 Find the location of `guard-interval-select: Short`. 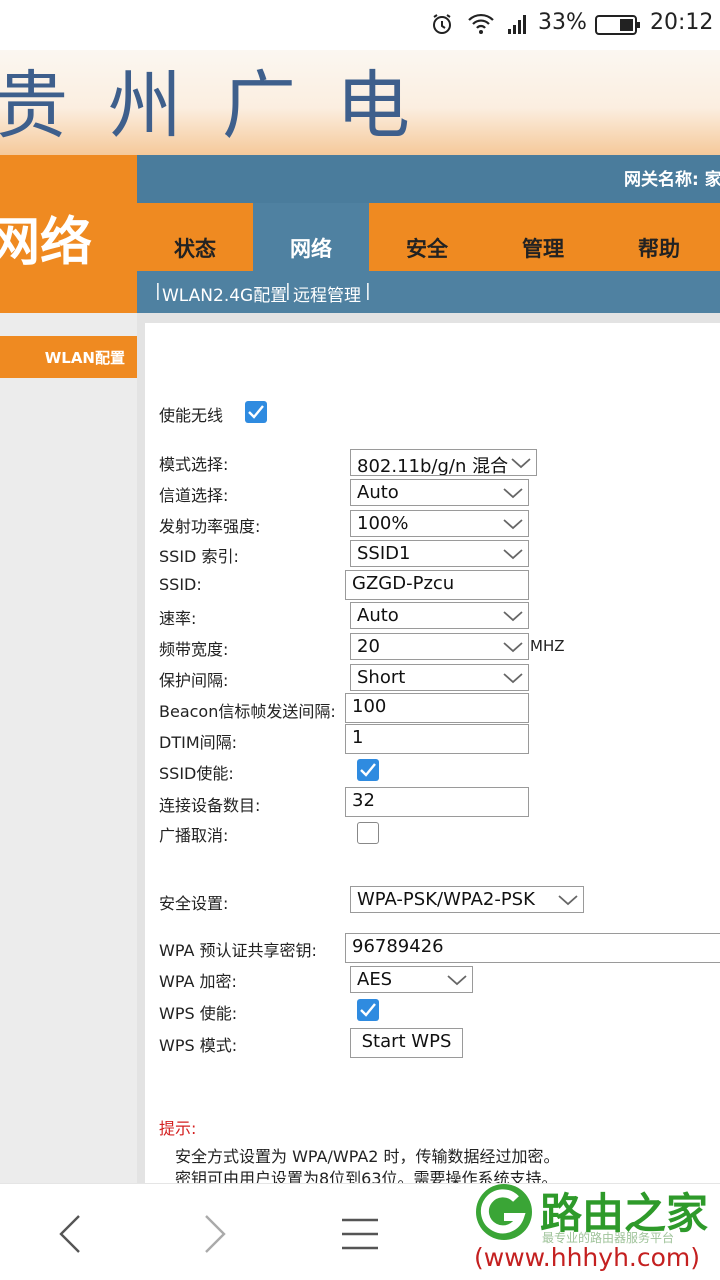

guard-interval-select: Short is located at coordinates (439, 677).